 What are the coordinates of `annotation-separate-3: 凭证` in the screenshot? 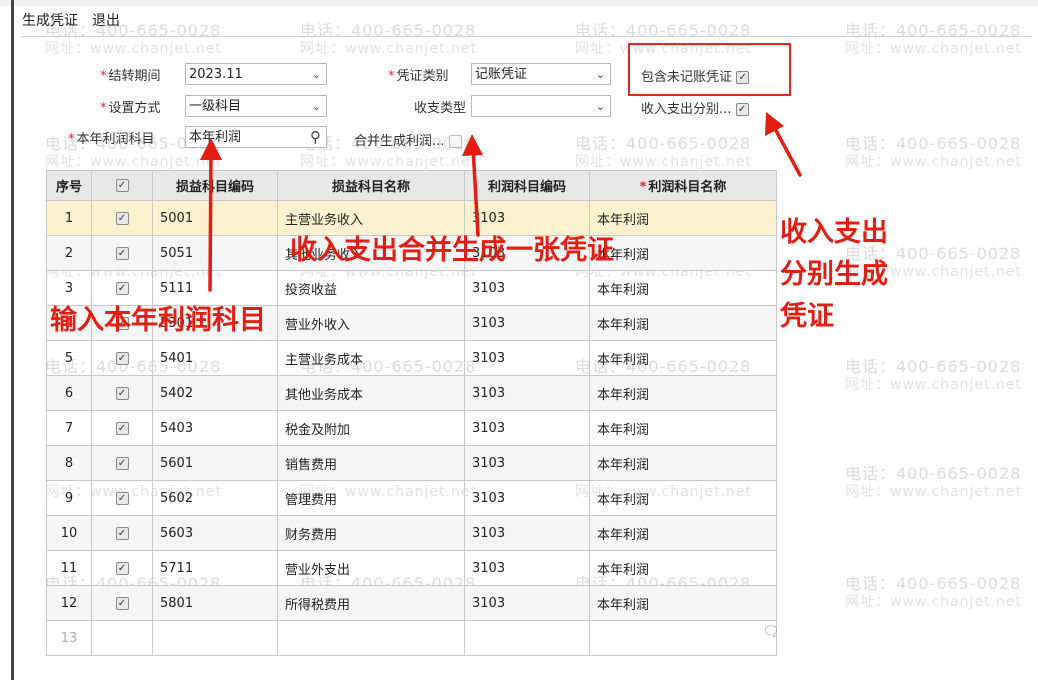 It's located at (807, 316).